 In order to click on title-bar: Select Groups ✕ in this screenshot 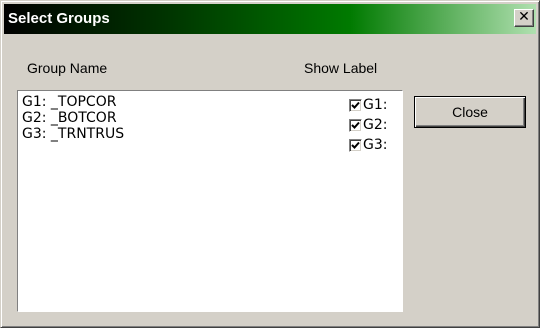, I will do `click(270, 19)`.